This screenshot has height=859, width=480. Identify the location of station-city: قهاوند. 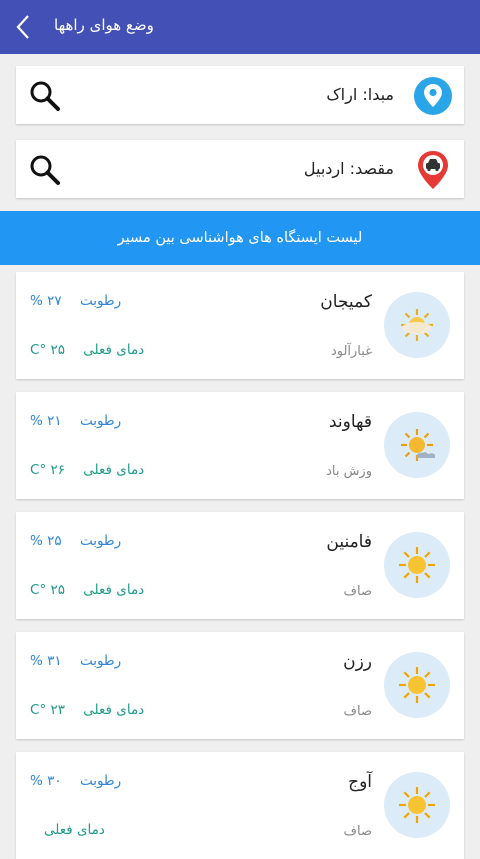
(350, 422).